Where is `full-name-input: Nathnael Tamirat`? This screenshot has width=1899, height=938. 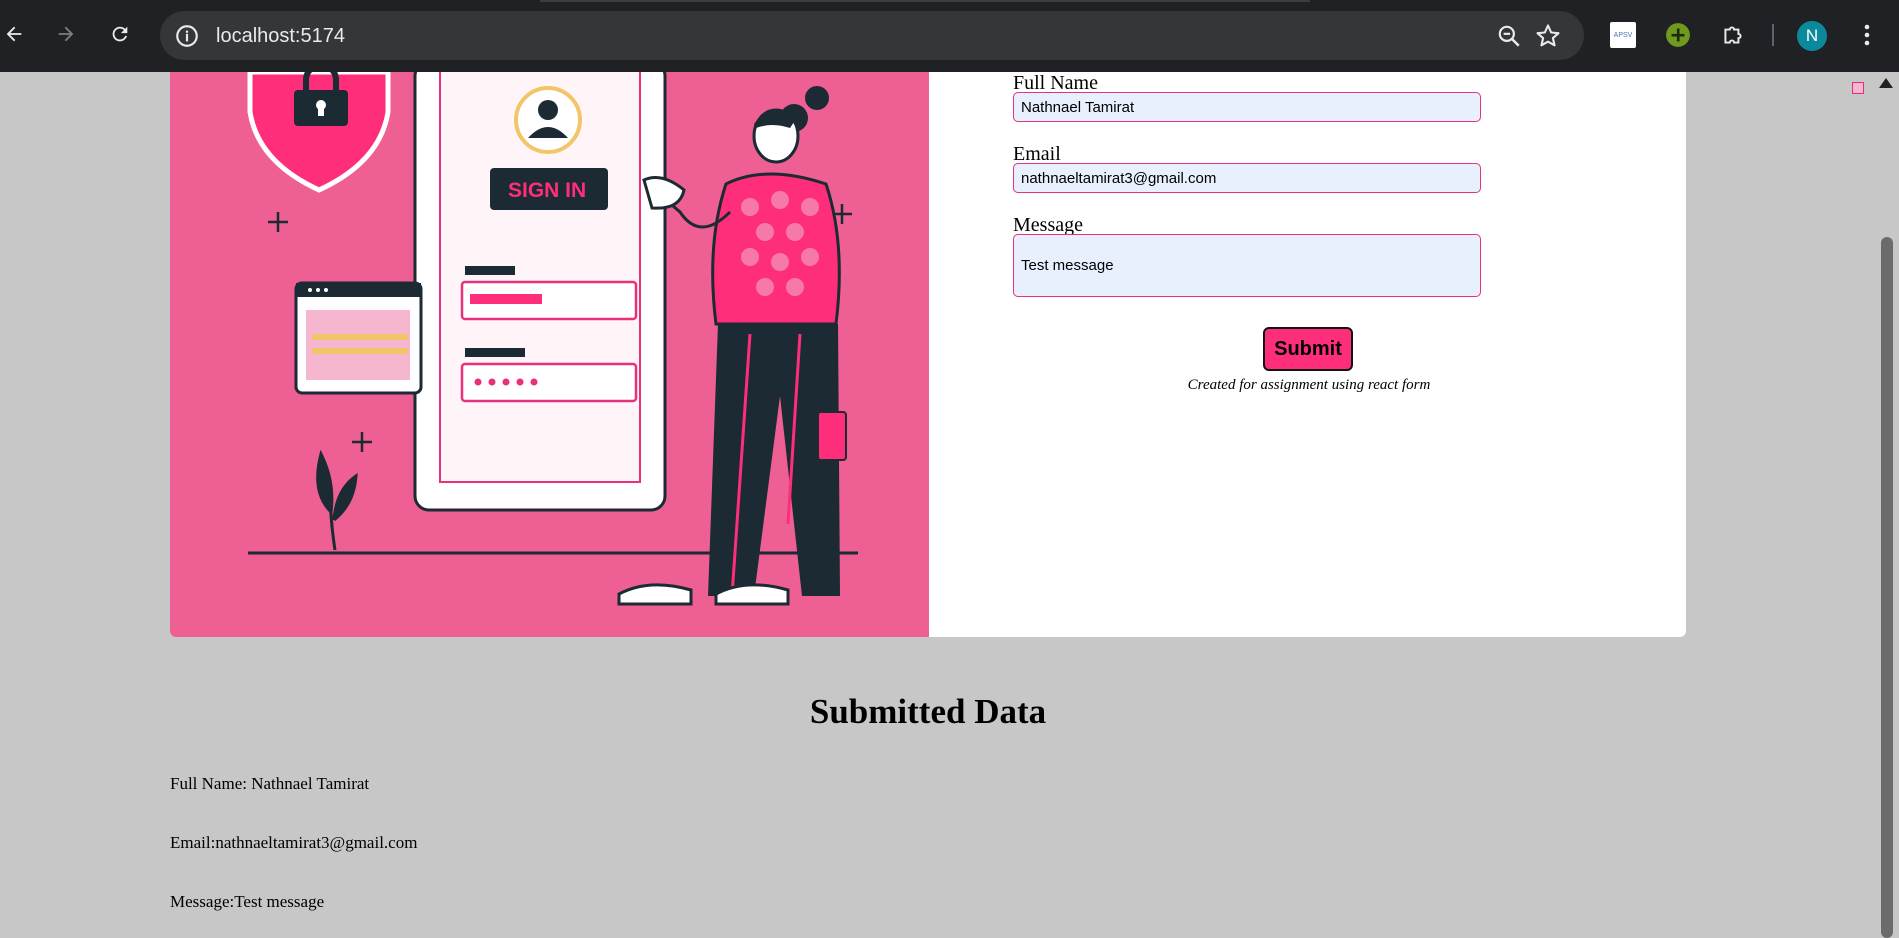
full-name-input: Nathnael Tamirat is located at coordinates (1247, 107).